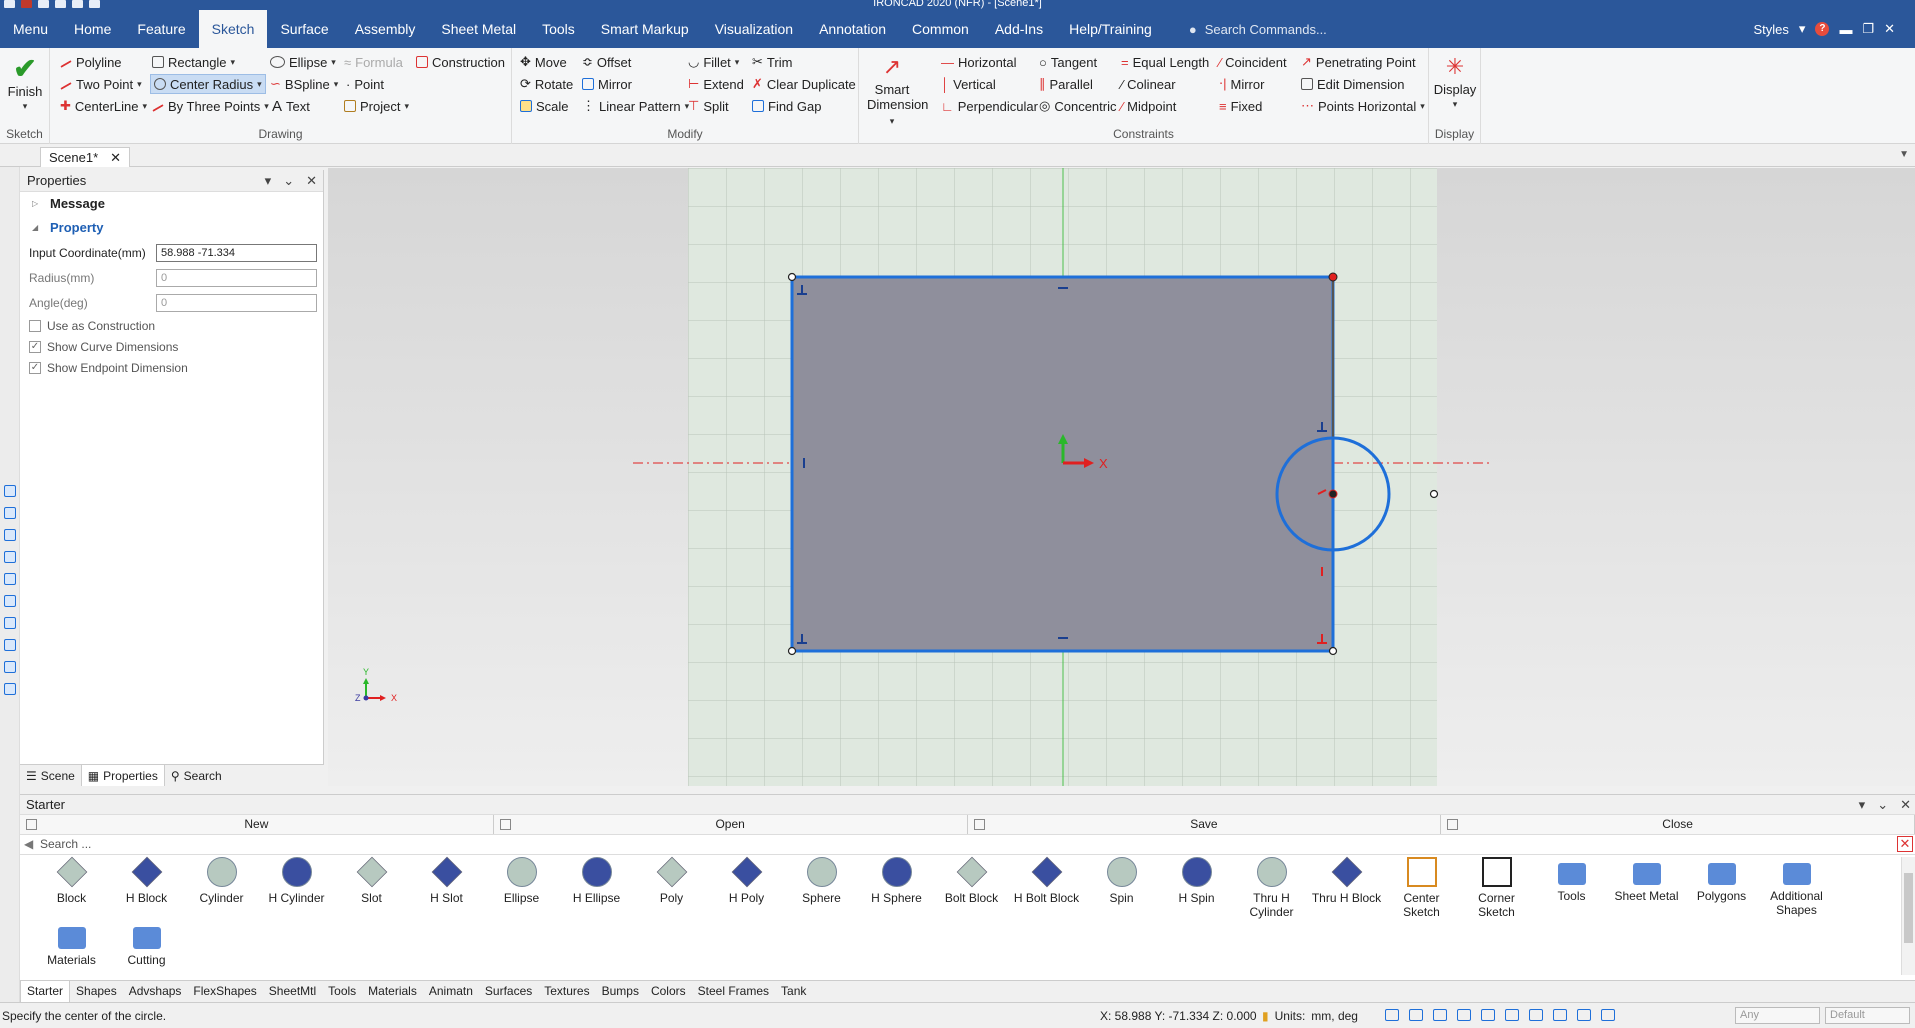  I want to click on sketch-rectangle-profile, so click(1062, 464).